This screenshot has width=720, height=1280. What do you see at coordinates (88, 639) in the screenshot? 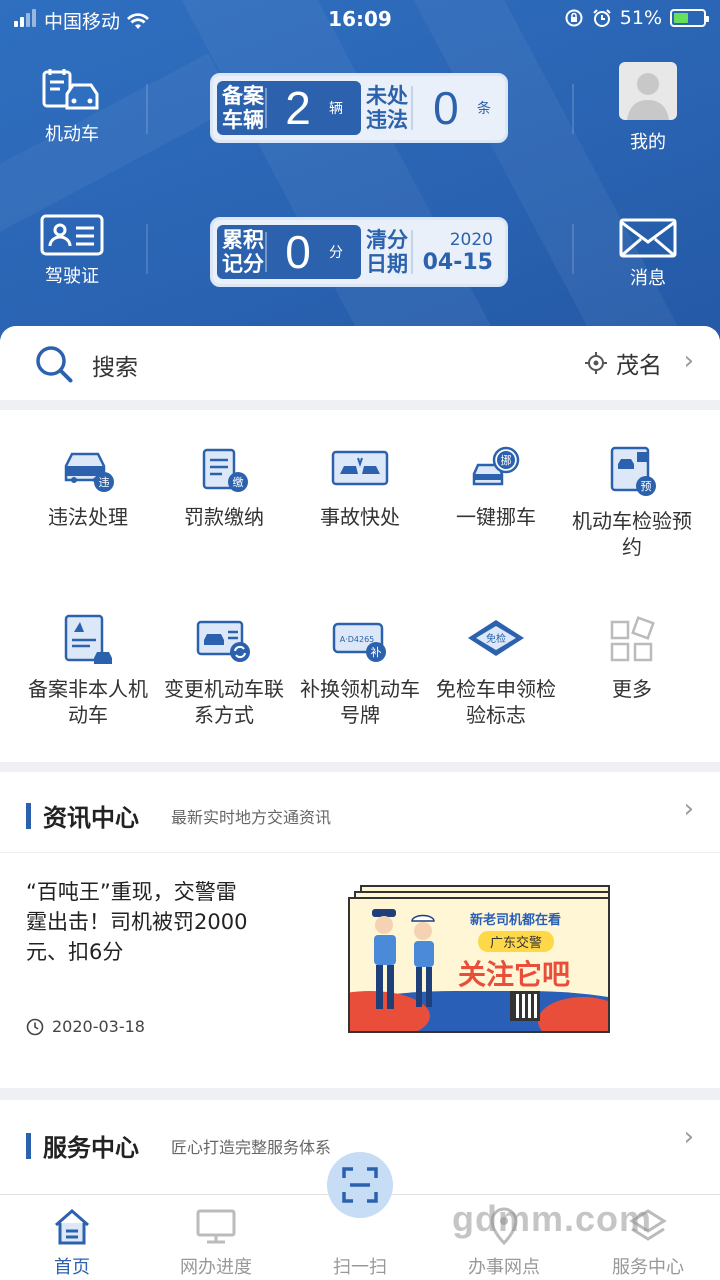
I see `register-vehicle-icon` at bounding box center [88, 639].